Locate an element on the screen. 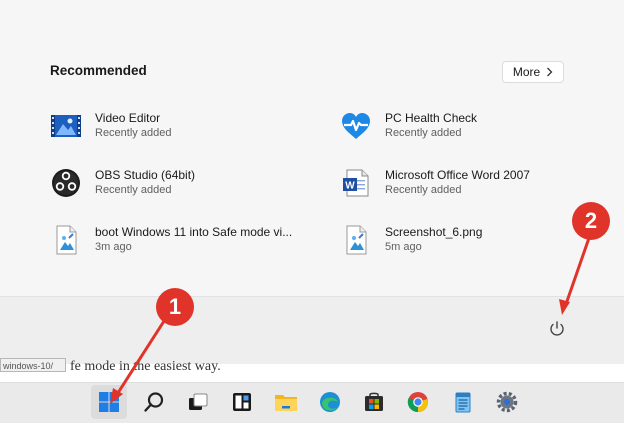 Image resolution: width=624 pixels, height=423 pixels. item-subtitle: 5m ago is located at coordinates (403, 247).